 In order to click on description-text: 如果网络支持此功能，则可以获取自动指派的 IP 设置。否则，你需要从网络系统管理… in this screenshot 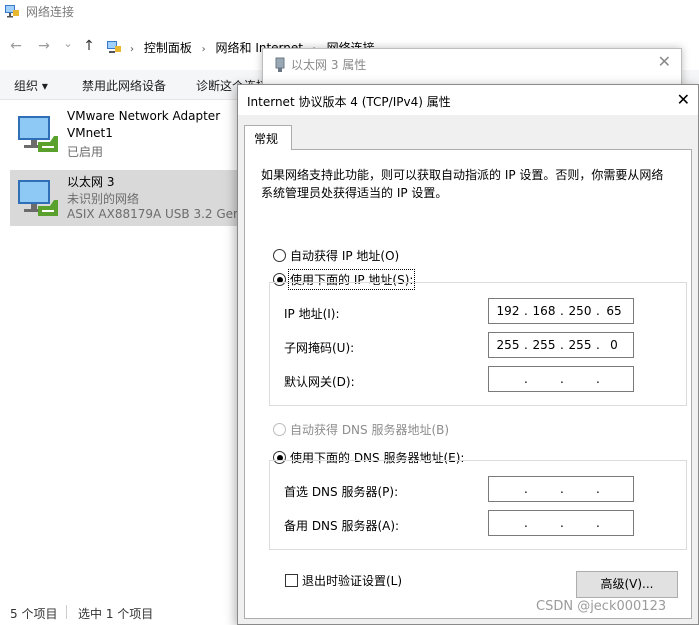, I will do `click(462, 184)`.